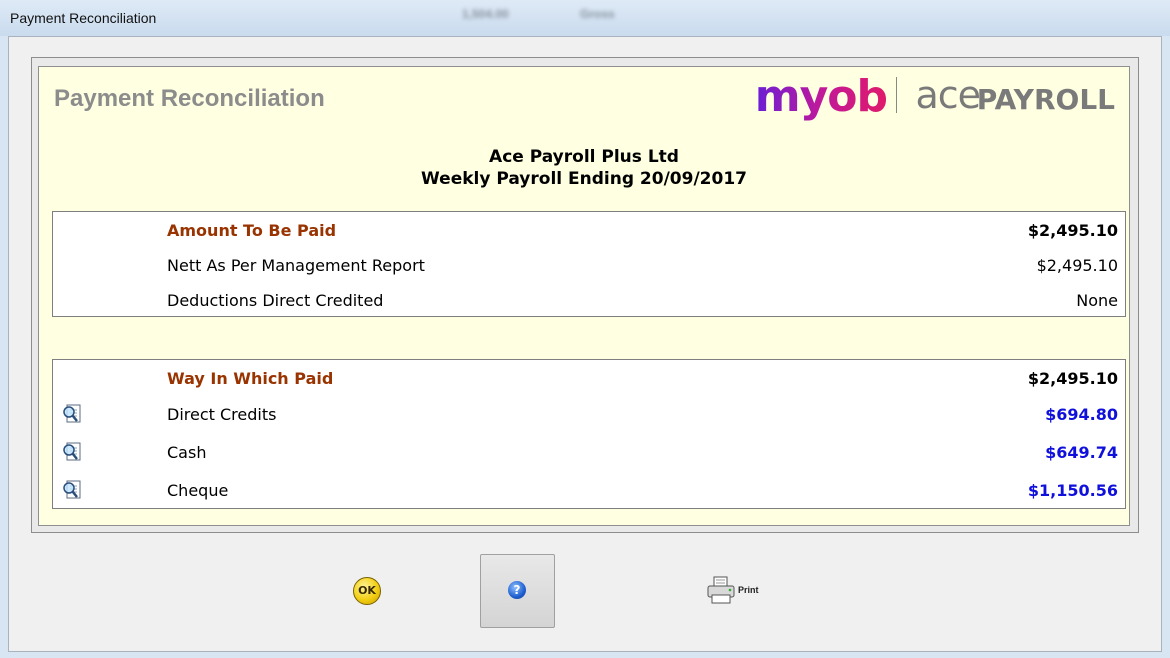  I want to click on row-label: Deductions Direct Credited, so click(275, 300).